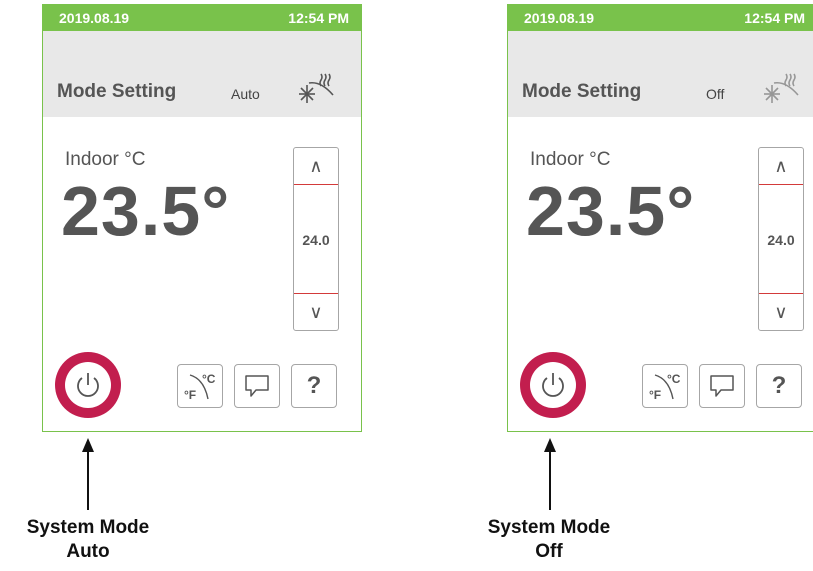 The width and height of the screenshot is (813, 571). What do you see at coordinates (715, 94) in the screenshot?
I see `mode-setting-value: Off` at bounding box center [715, 94].